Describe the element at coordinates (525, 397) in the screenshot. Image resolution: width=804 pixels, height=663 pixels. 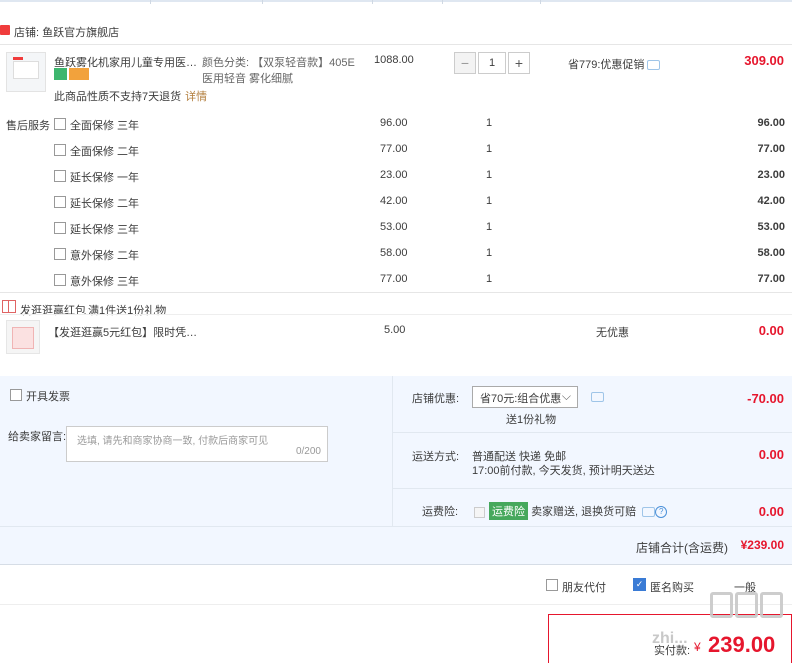
I see `store-discount-select: 省70元:组合优惠 ⌵` at that location.